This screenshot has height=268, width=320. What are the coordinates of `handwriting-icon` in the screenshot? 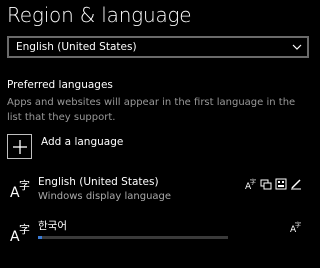 It's located at (296, 182).